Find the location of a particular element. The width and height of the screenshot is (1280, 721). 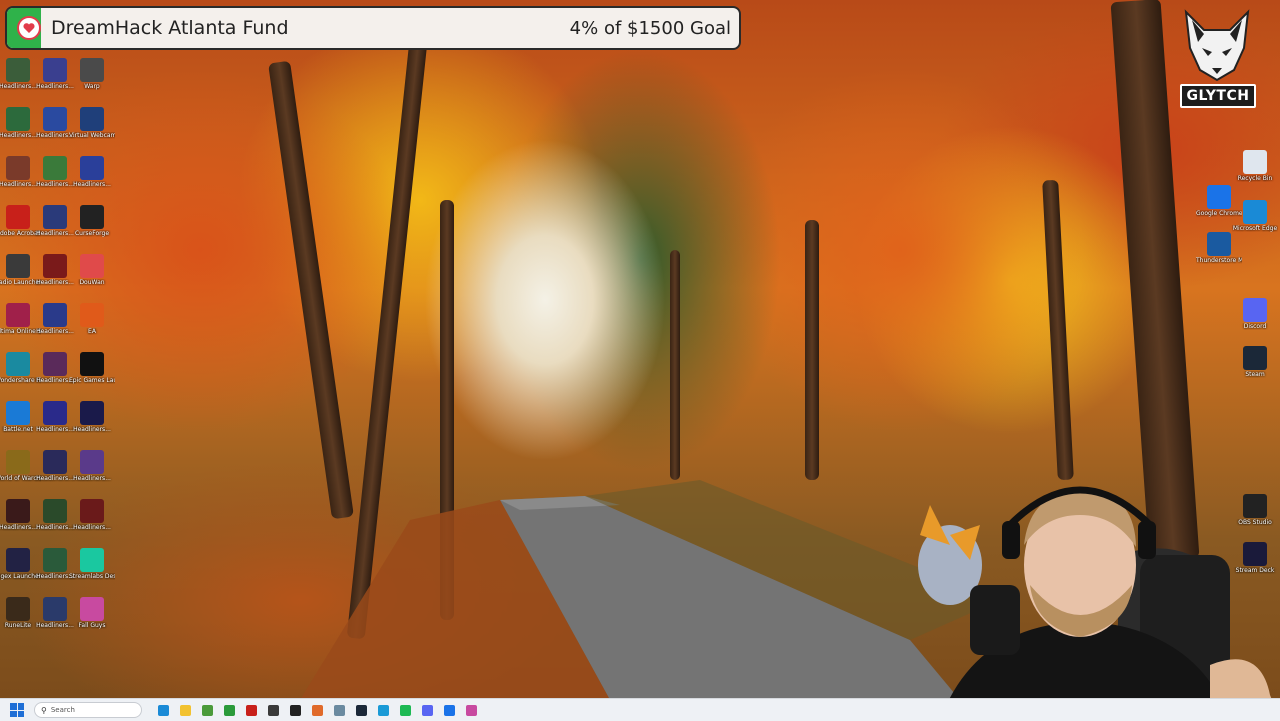

desktop-shortcut: Fall Guys is located at coordinates (92, 613).